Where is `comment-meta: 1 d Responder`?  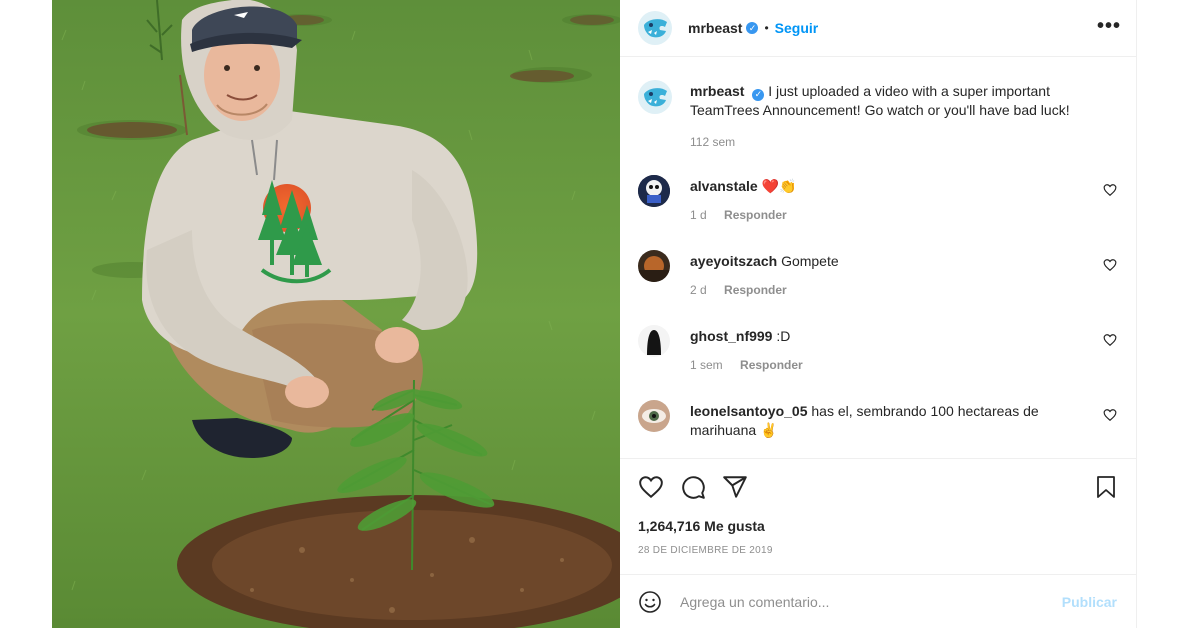
comment-meta: 1 d Responder is located at coordinates (738, 215).